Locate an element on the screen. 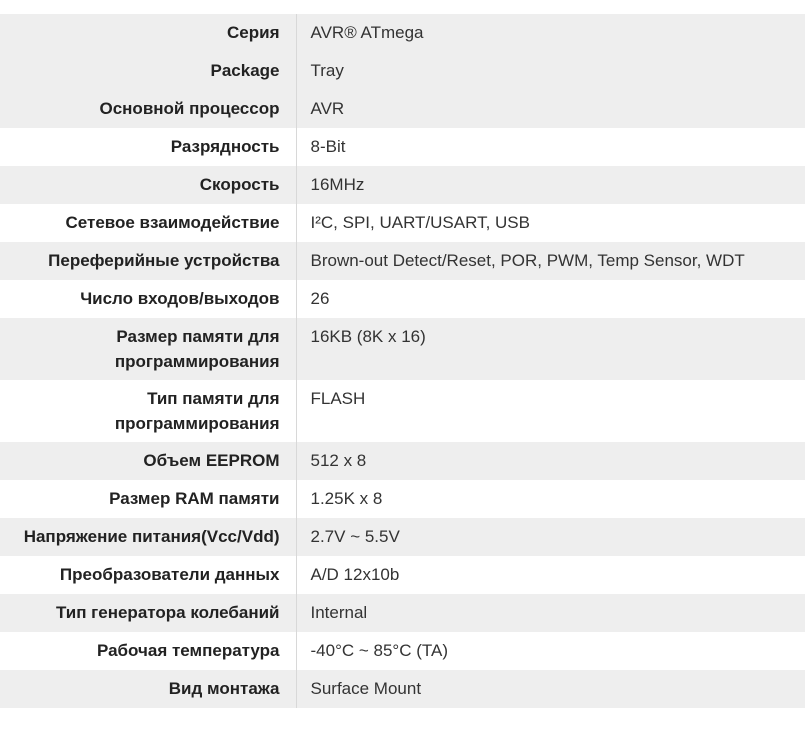  spec-row-eeprom-size: Объем EEPROM 512 x 8 is located at coordinates (402, 461).